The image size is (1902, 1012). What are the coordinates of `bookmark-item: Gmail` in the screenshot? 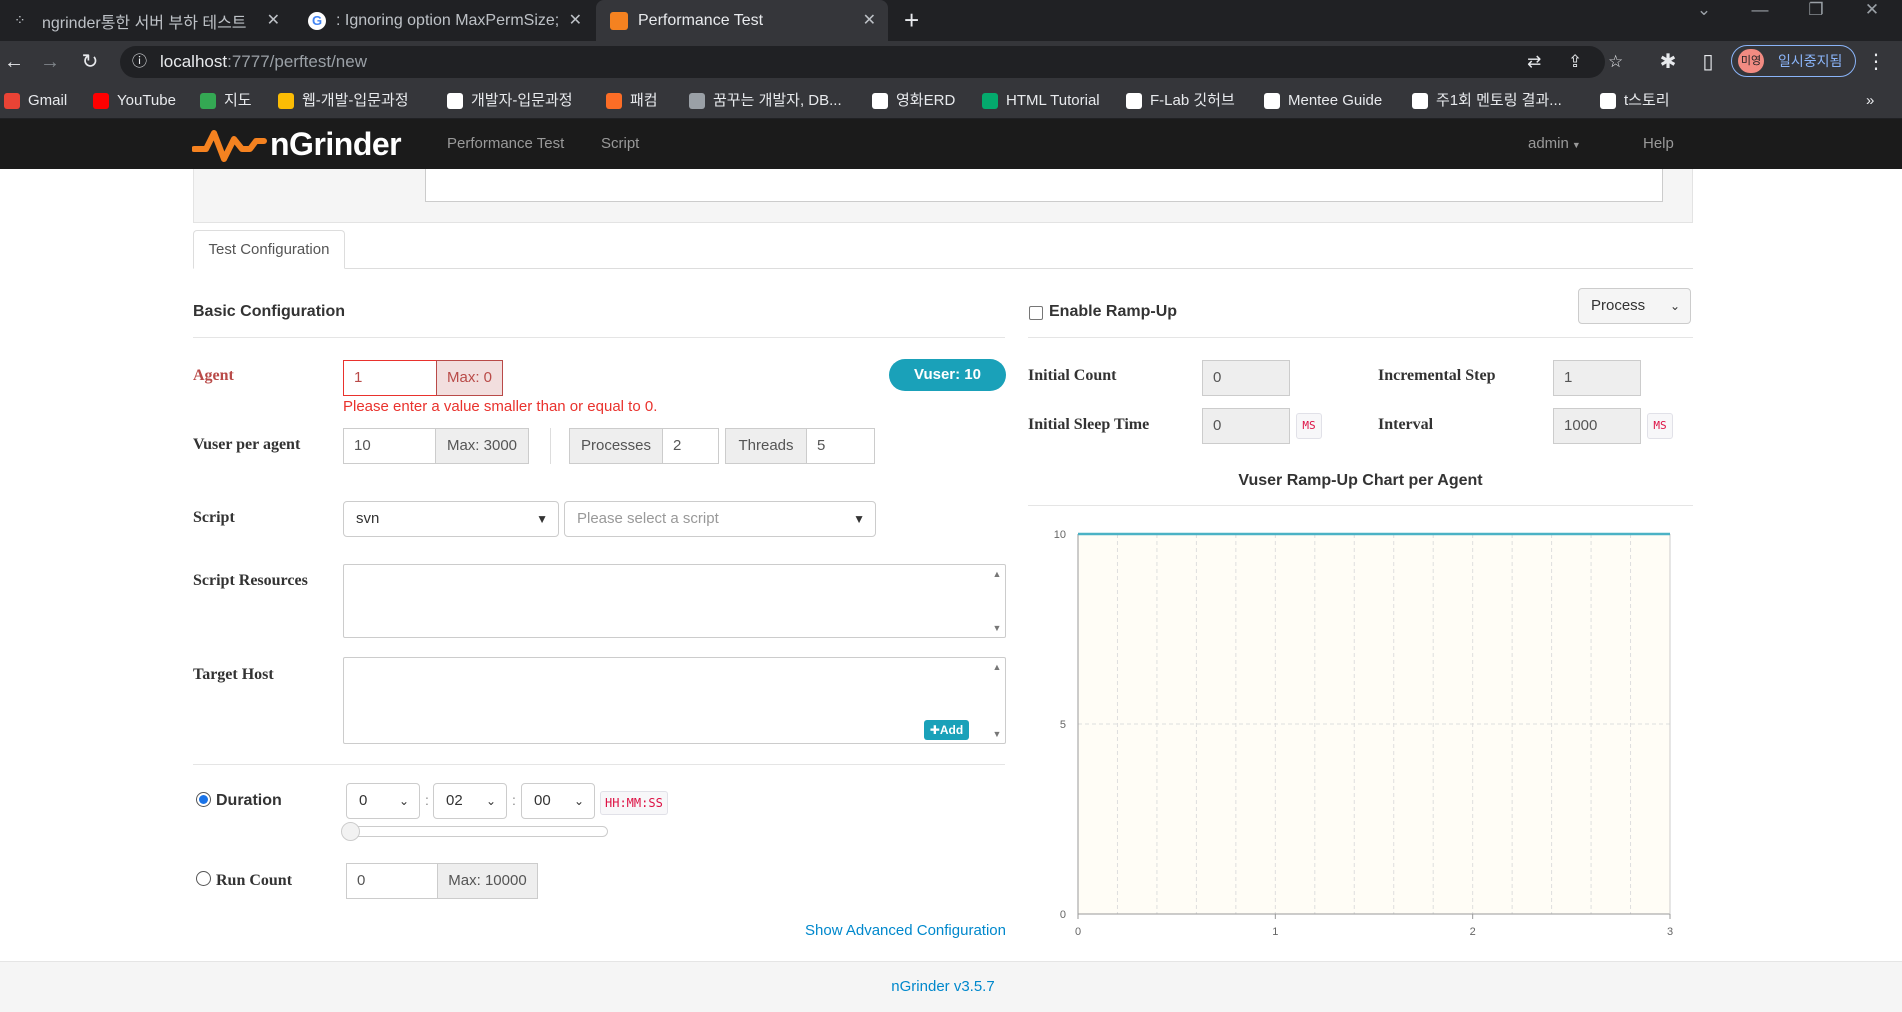 It's located at (35, 101).